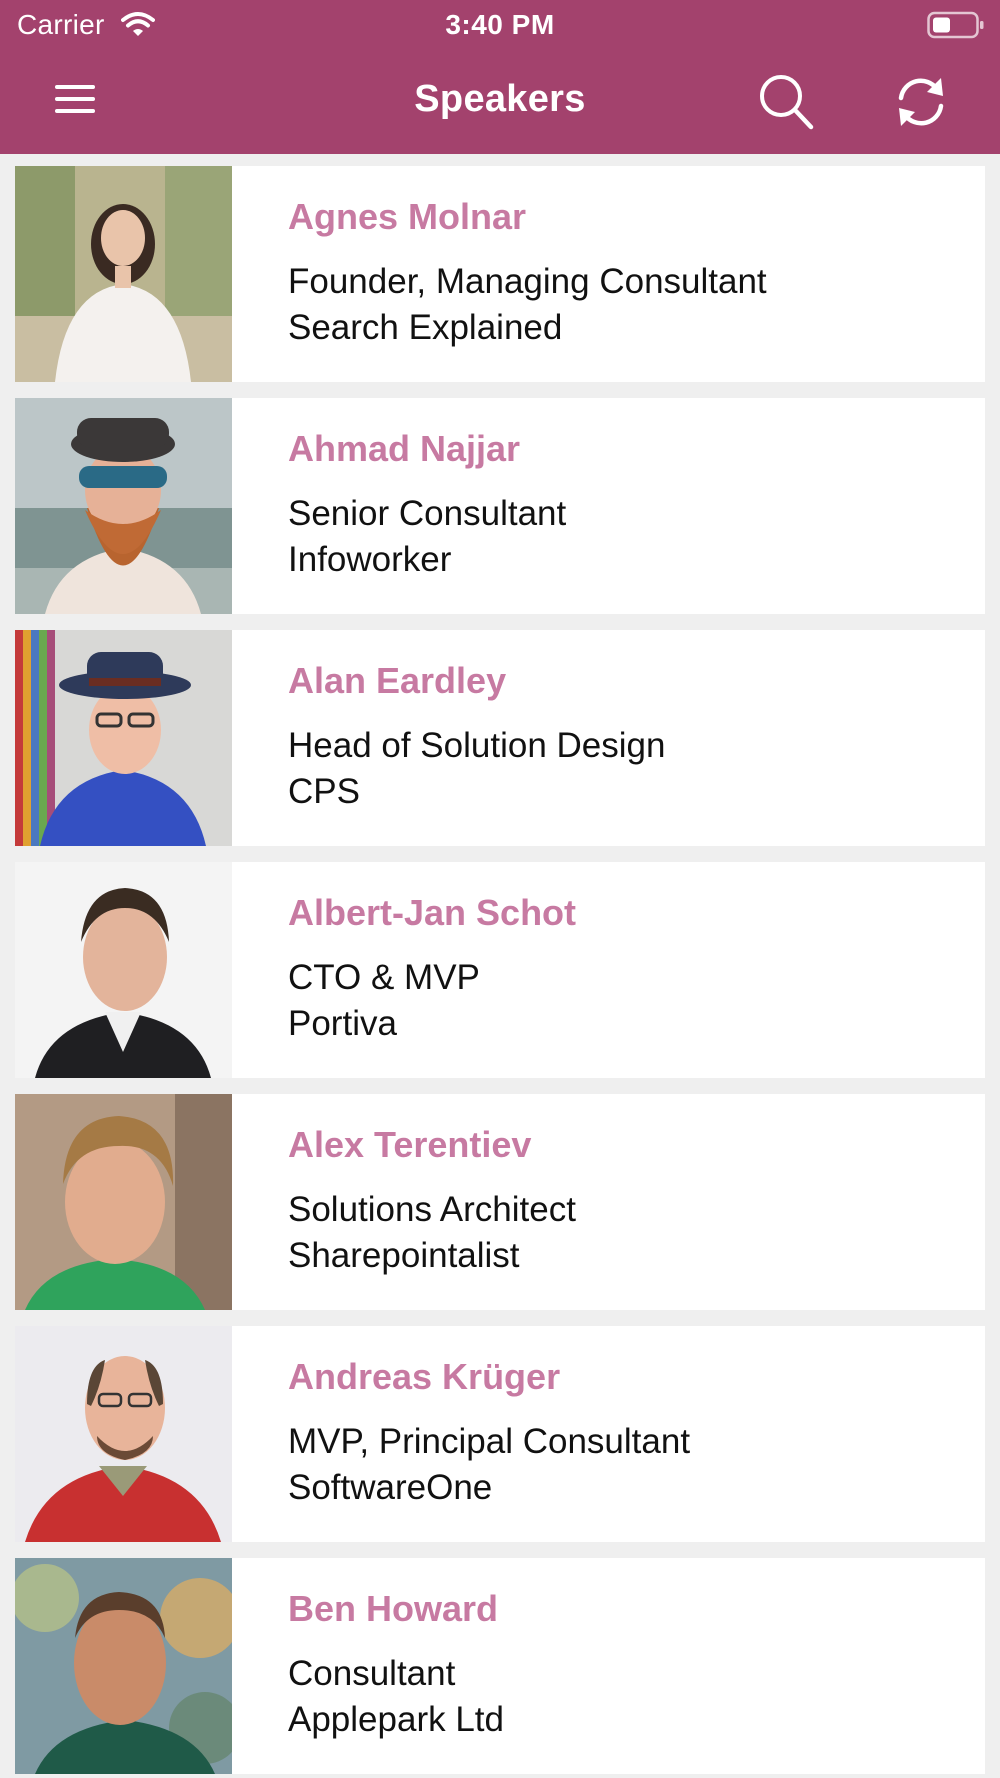 The width and height of the screenshot is (1000, 1778). What do you see at coordinates (372, 1673) in the screenshot?
I see `speaker-role: Consultant` at bounding box center [372, 1673].